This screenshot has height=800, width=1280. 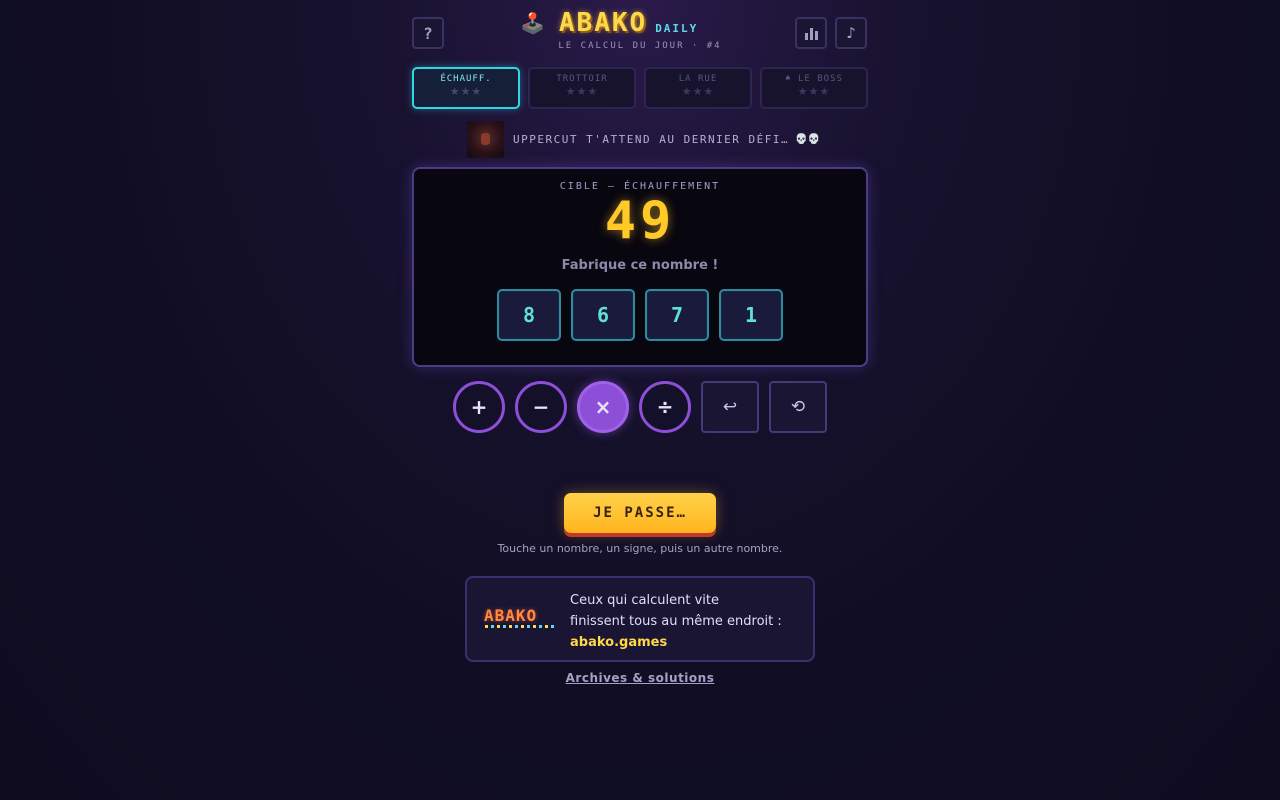 What do you see at coordinates (751, 315) in the screenshot?
I see `number-tile: 1` at bounding box center [751, 315].